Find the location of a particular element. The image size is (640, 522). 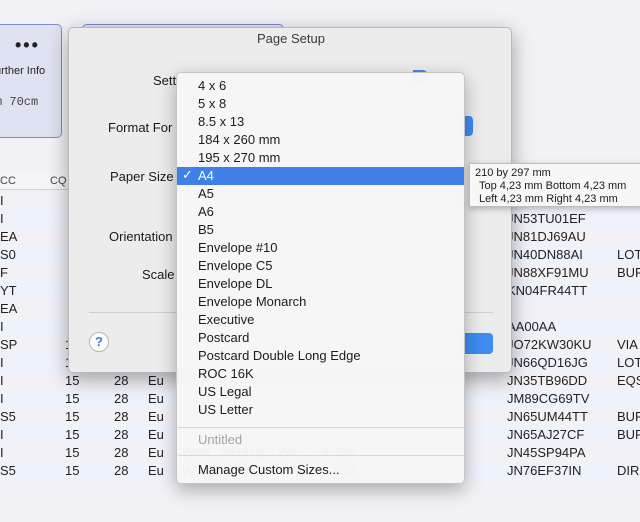

table-cell: JN45SP94PA is located at coordinates (546, 452).